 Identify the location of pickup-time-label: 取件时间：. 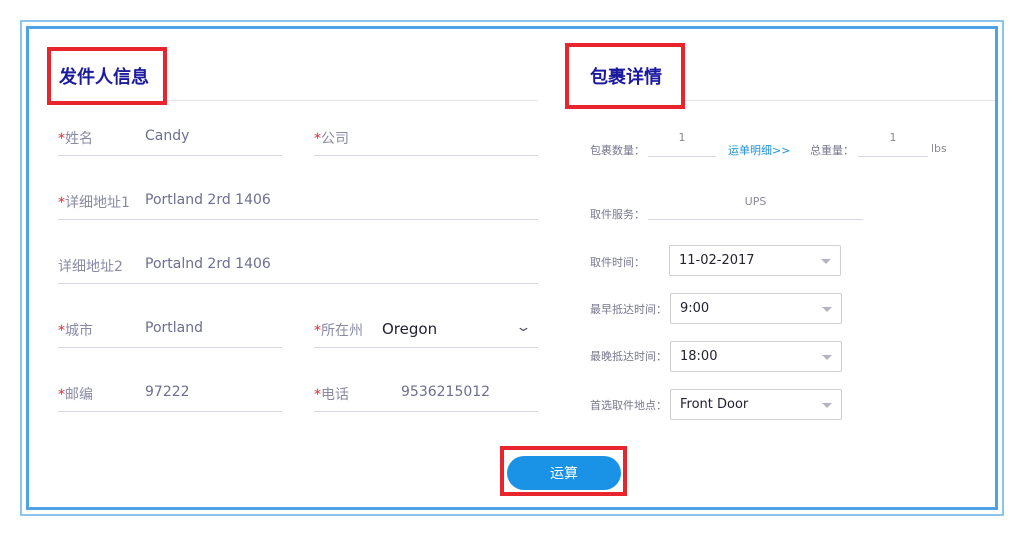
(617, 262).